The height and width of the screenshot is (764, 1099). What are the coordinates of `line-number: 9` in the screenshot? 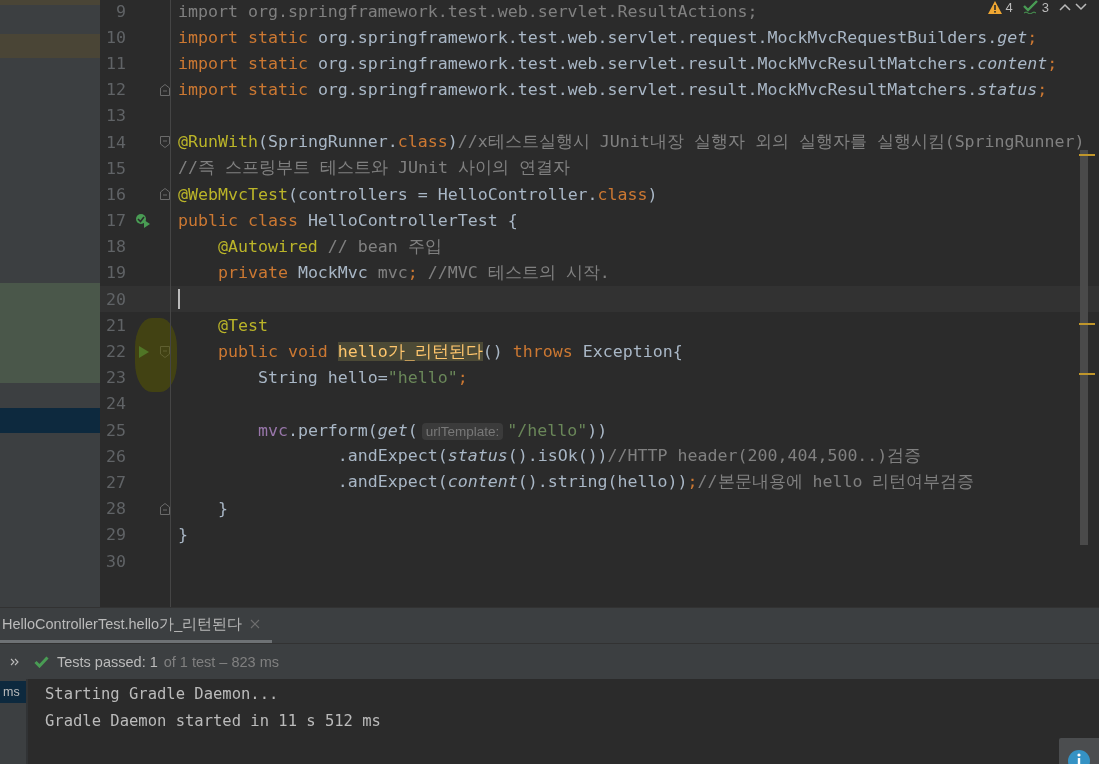 It's located at (120, 11).